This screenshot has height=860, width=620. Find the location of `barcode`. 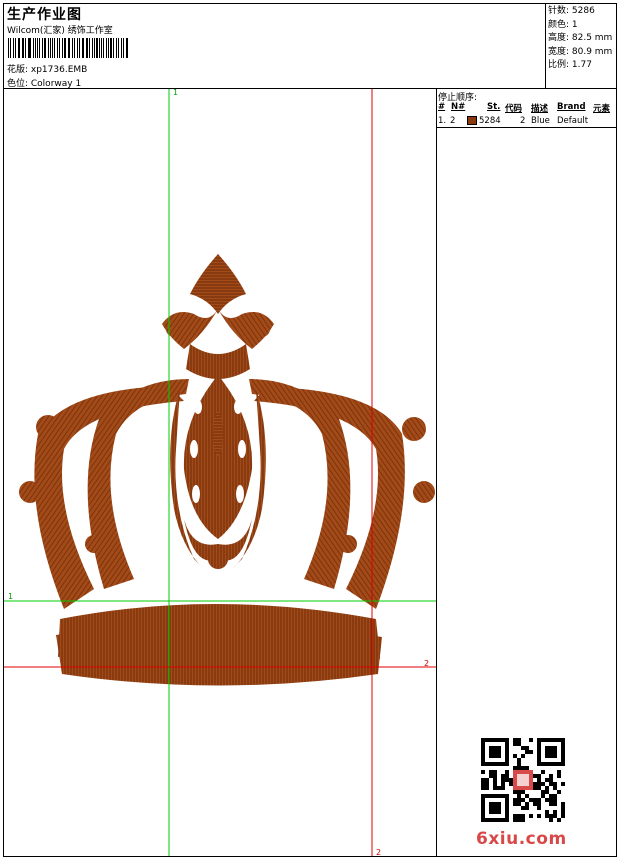

barcode is located at coordinates (69, 48).